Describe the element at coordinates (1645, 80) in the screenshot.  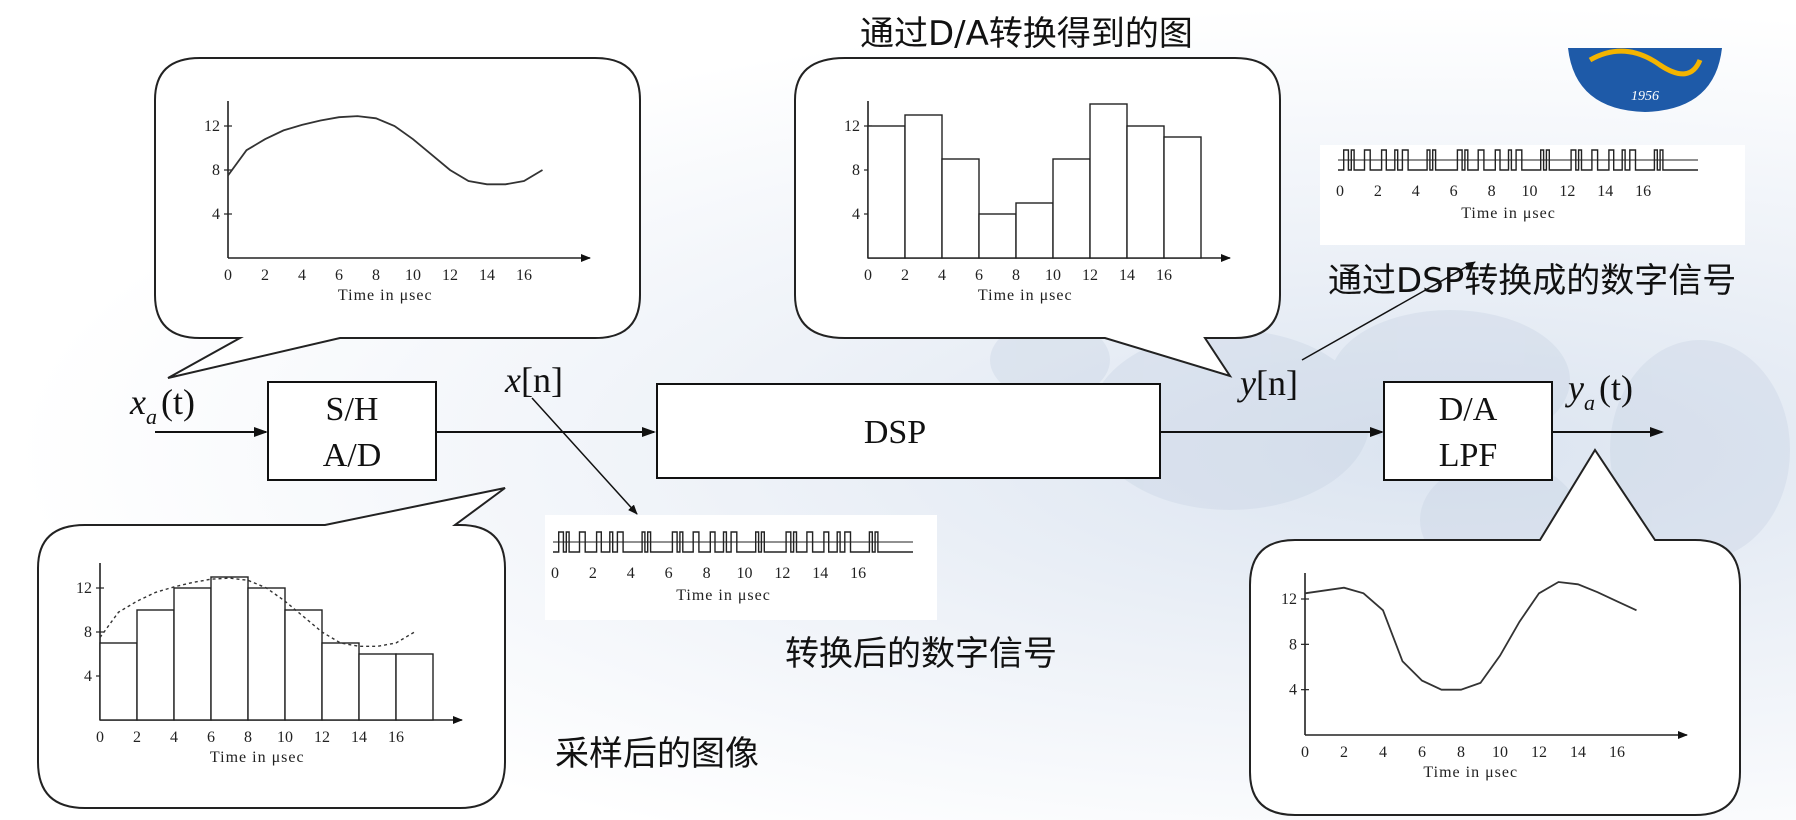
I see `university-logo: 1956` at that location.